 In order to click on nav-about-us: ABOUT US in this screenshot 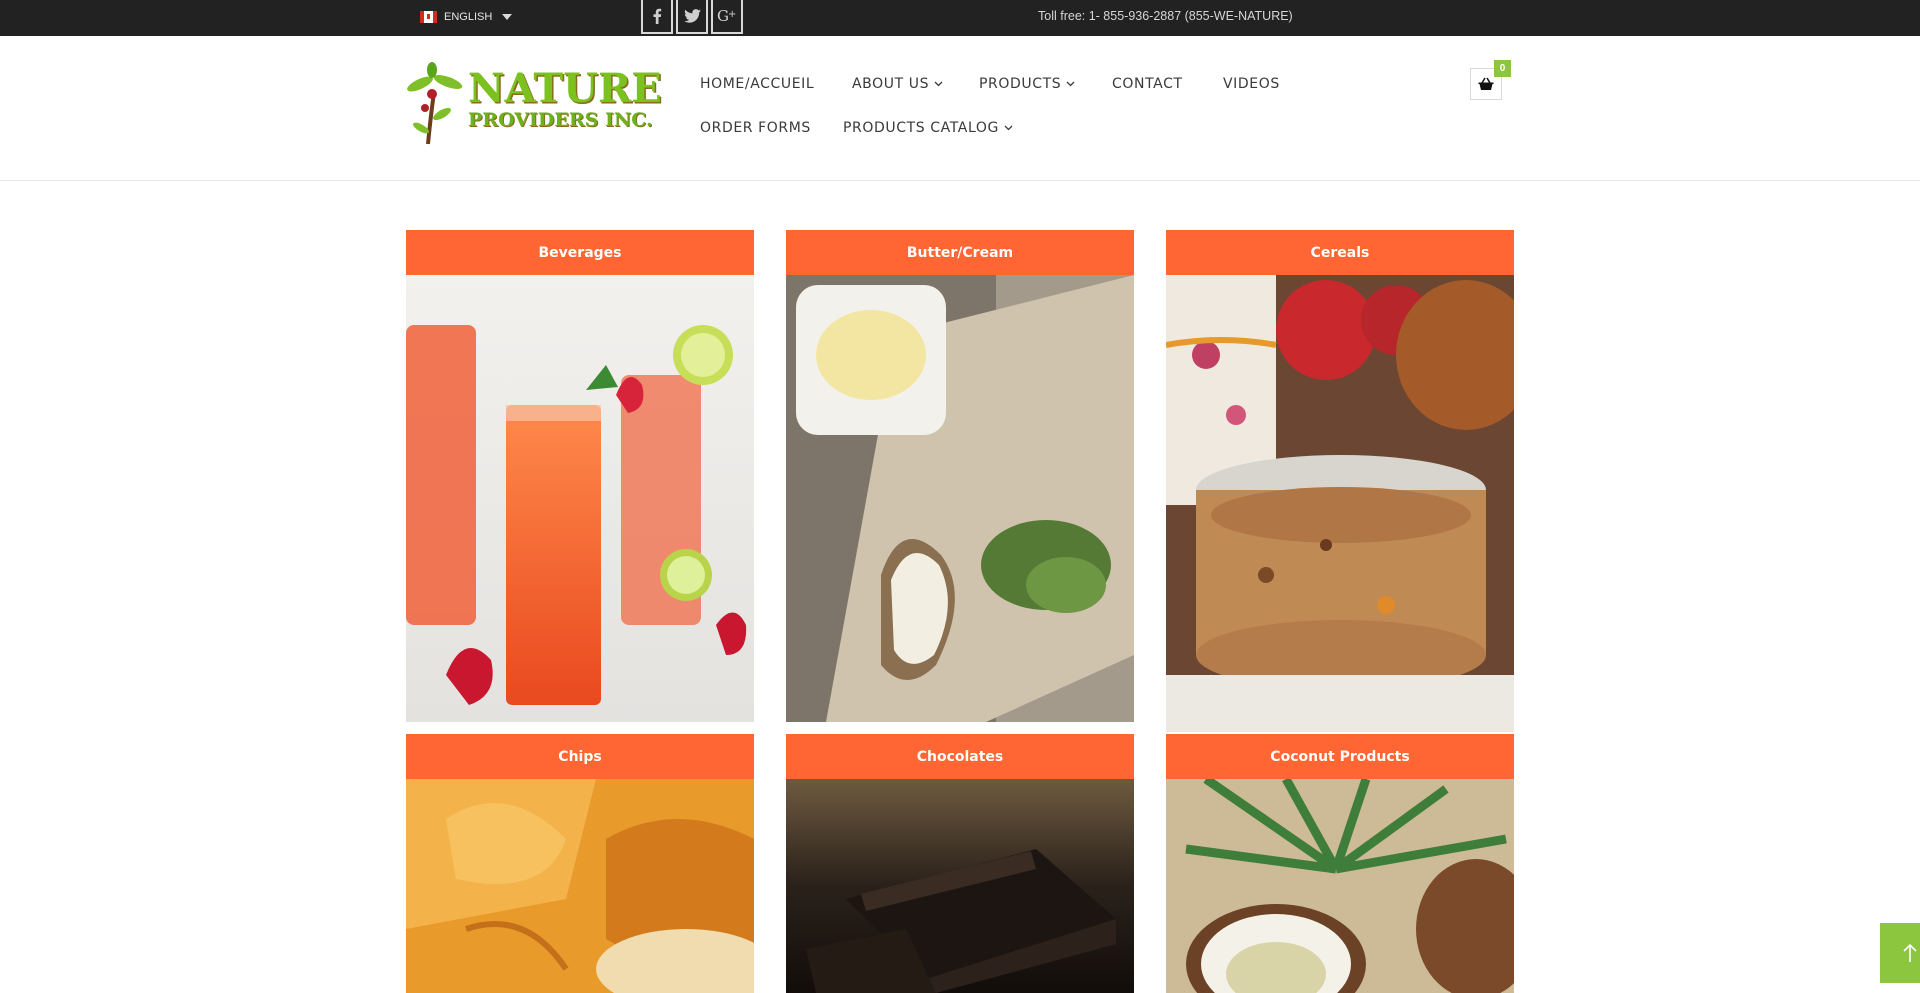, I will do `click(897, 84)`.